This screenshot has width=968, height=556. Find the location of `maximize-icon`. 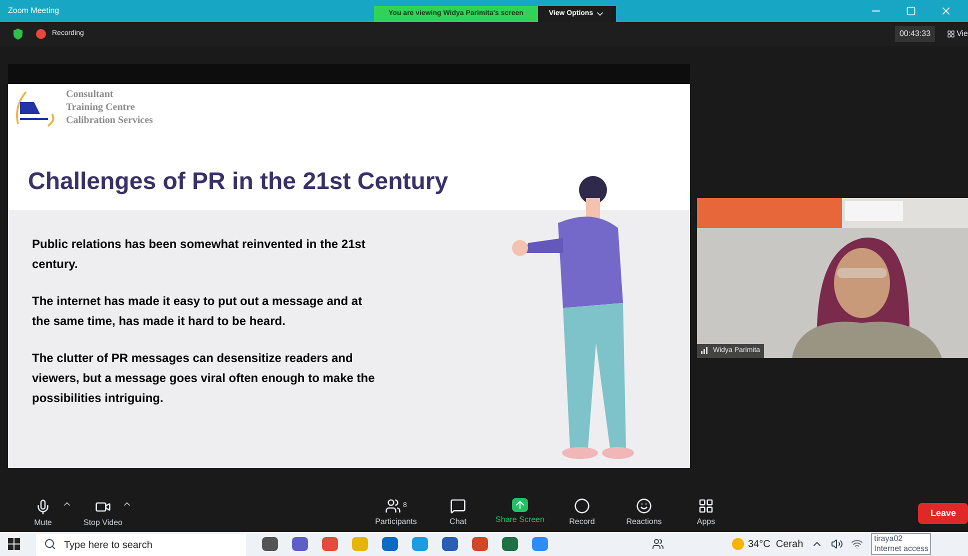

maximize-icon is located at coordinates (911, 11).